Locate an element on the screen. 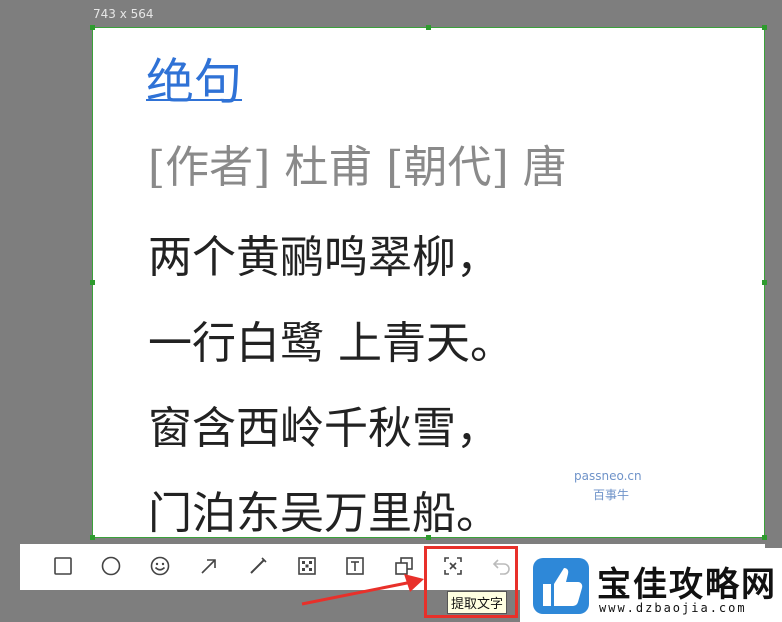 Image resolution: width=782 pixels, height=622 pixels. poem-title: 绝句 is located at coordinates (194, 82).